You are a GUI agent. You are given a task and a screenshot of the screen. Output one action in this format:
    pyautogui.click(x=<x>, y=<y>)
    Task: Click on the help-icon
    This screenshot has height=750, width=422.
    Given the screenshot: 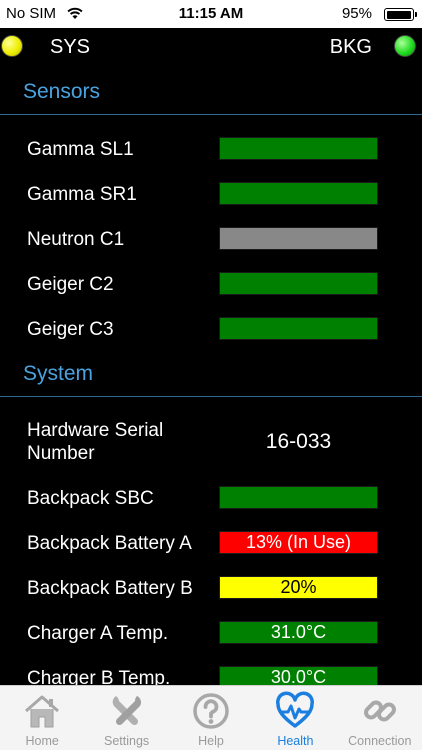 What is the action you would take?
    pyautogui.click(x=211, y=711)
    